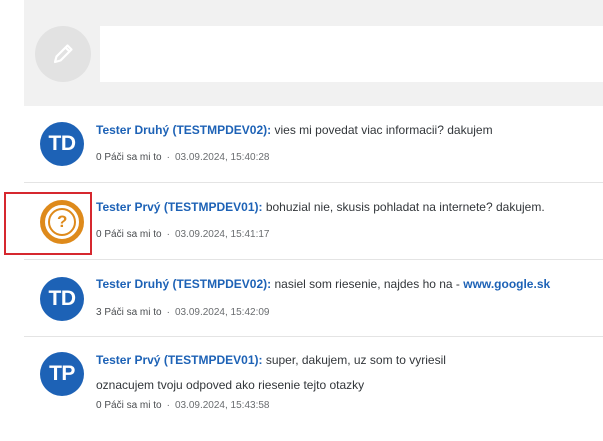 The width and height of the screenshot is (603, 441). I want to click on comment-text: vies mi povedat viac informacii? dakujem, so click(382, 130).